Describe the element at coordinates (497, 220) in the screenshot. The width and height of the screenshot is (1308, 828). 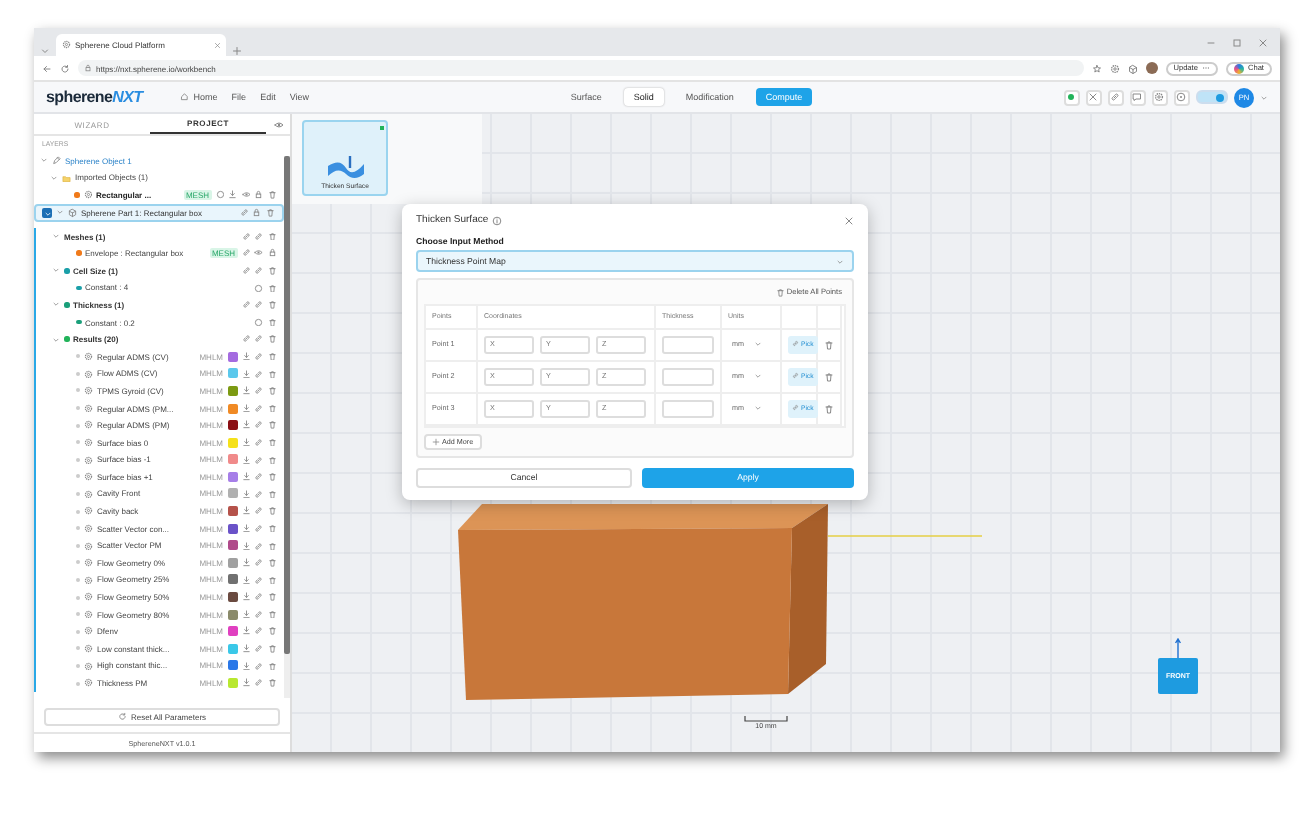
I see `info-icon` at that location.